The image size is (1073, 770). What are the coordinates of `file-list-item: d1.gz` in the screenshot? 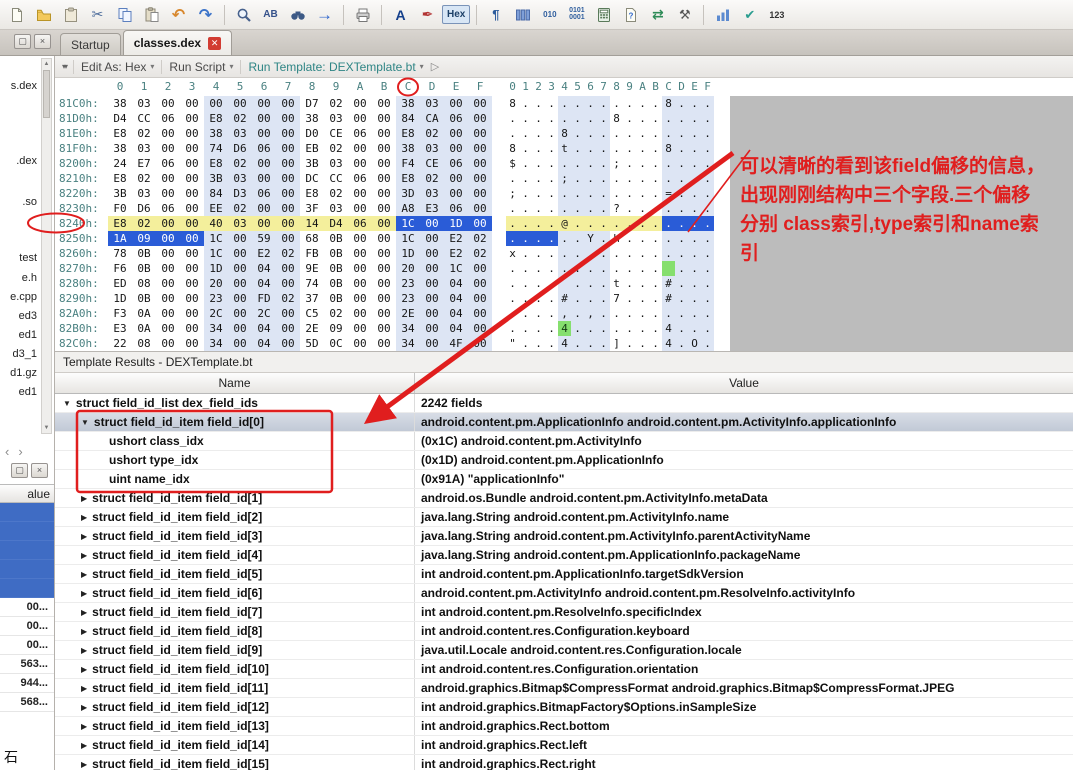 It's located at (23, 373).